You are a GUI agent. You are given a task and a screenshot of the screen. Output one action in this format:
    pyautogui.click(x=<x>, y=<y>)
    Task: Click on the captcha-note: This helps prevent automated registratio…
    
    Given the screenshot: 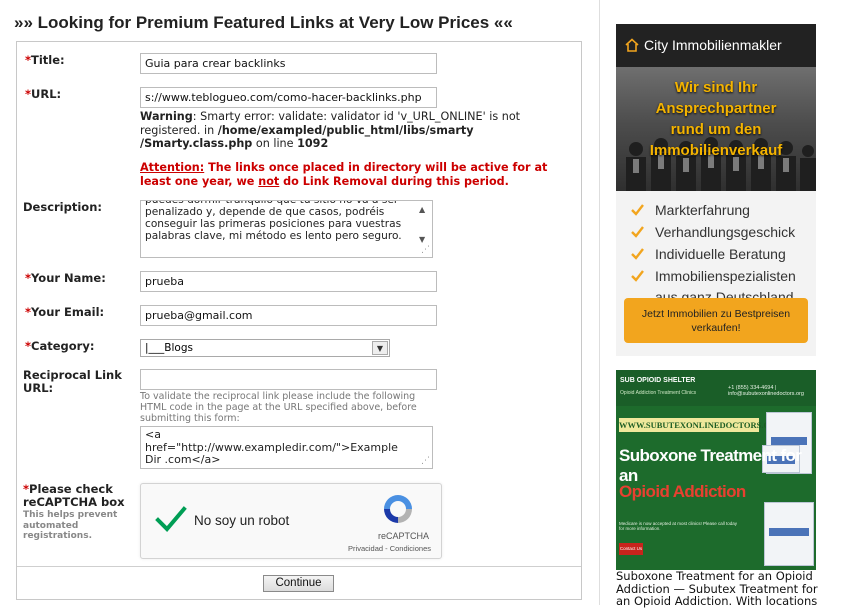 What is the action you would take?
    pyautogui.click(x=70, y=525)
    